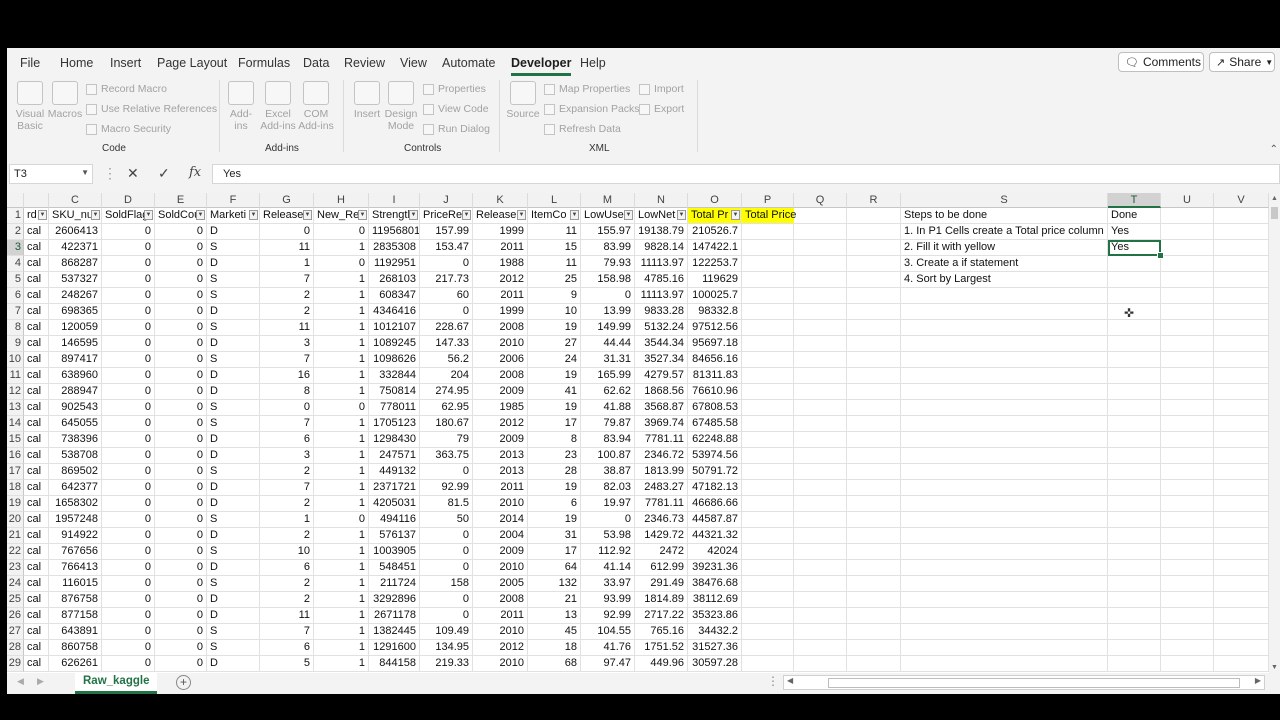 This screenshot has width=1280, height=720. What do you see at coordinates (75, 520) in the screenshot?
I see `table-cell: 1957248` at bounding box center [75, 520].